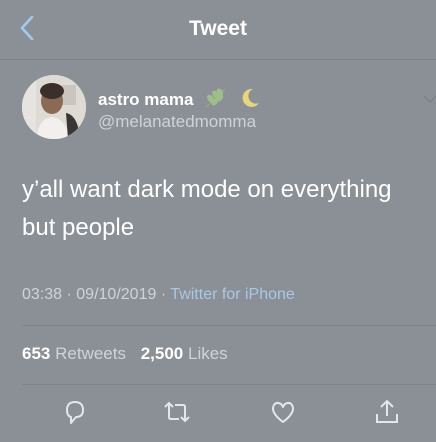 This screenshot has width=436, height=442. Describe the element at coordinates (177, 122) in the screenshot. I see `author-handle: @melanatedmomma` at that location.